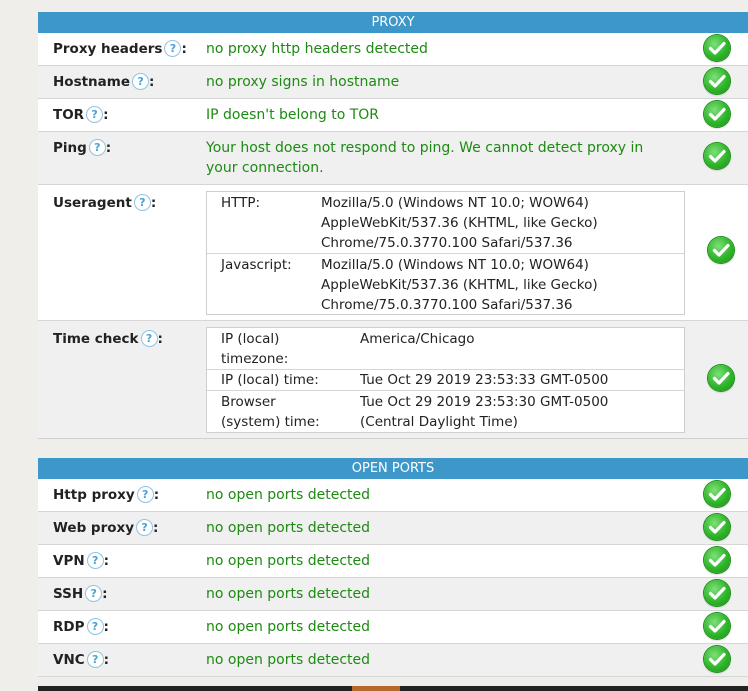 Image resolution: width=748 pixels, height=691 pixels. I want to click on proxy-panel-title: PROXY, so click(393, 22).